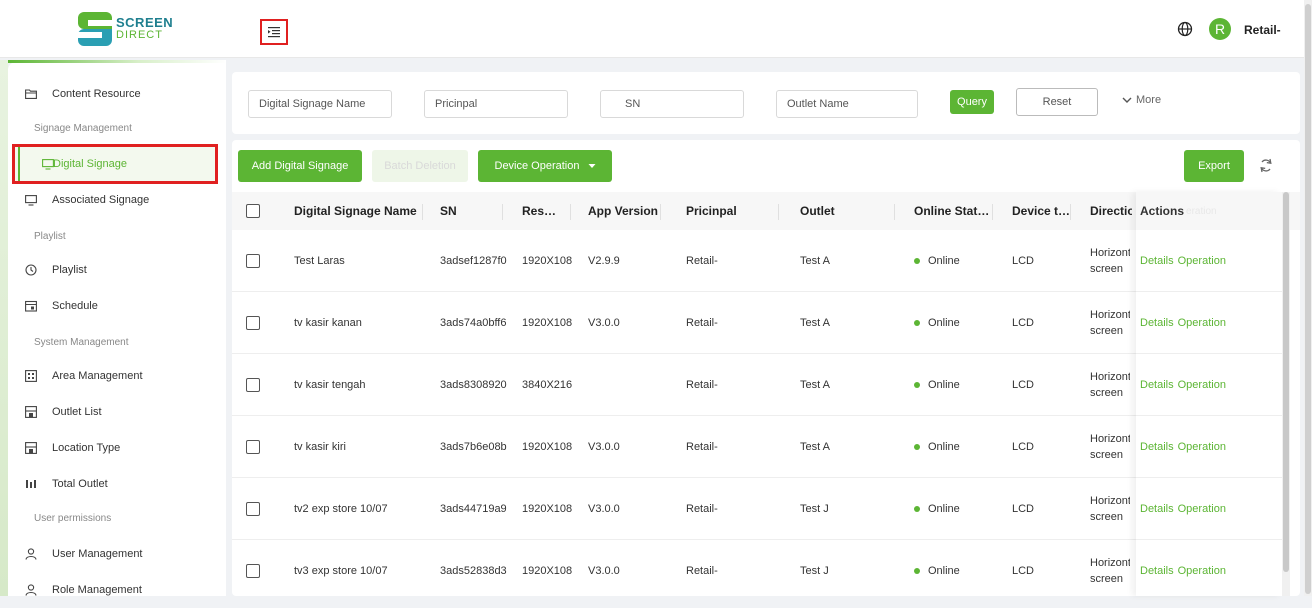 The height and width of the screenshot is (608, 1312). What do you see at coordinates (1057, 102) in the screenshot?
I see `reset-button: Reset` at bounding box center [1057, 102].